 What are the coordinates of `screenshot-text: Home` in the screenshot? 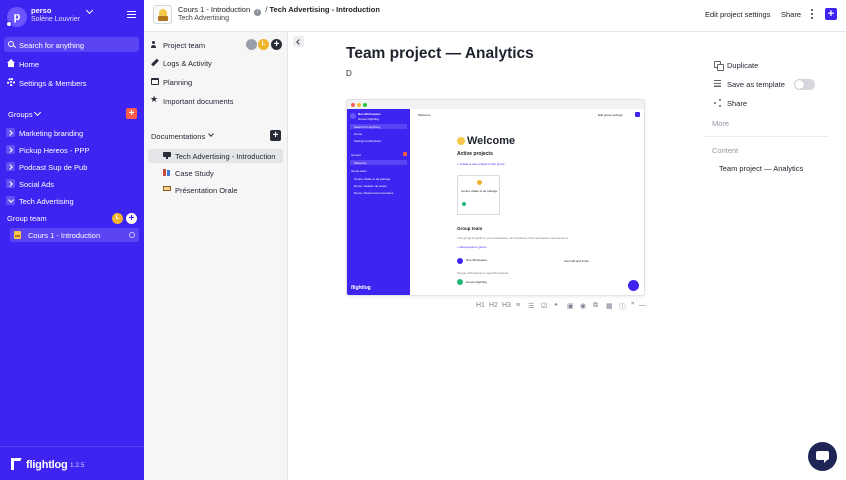 It's located at (358, 134).